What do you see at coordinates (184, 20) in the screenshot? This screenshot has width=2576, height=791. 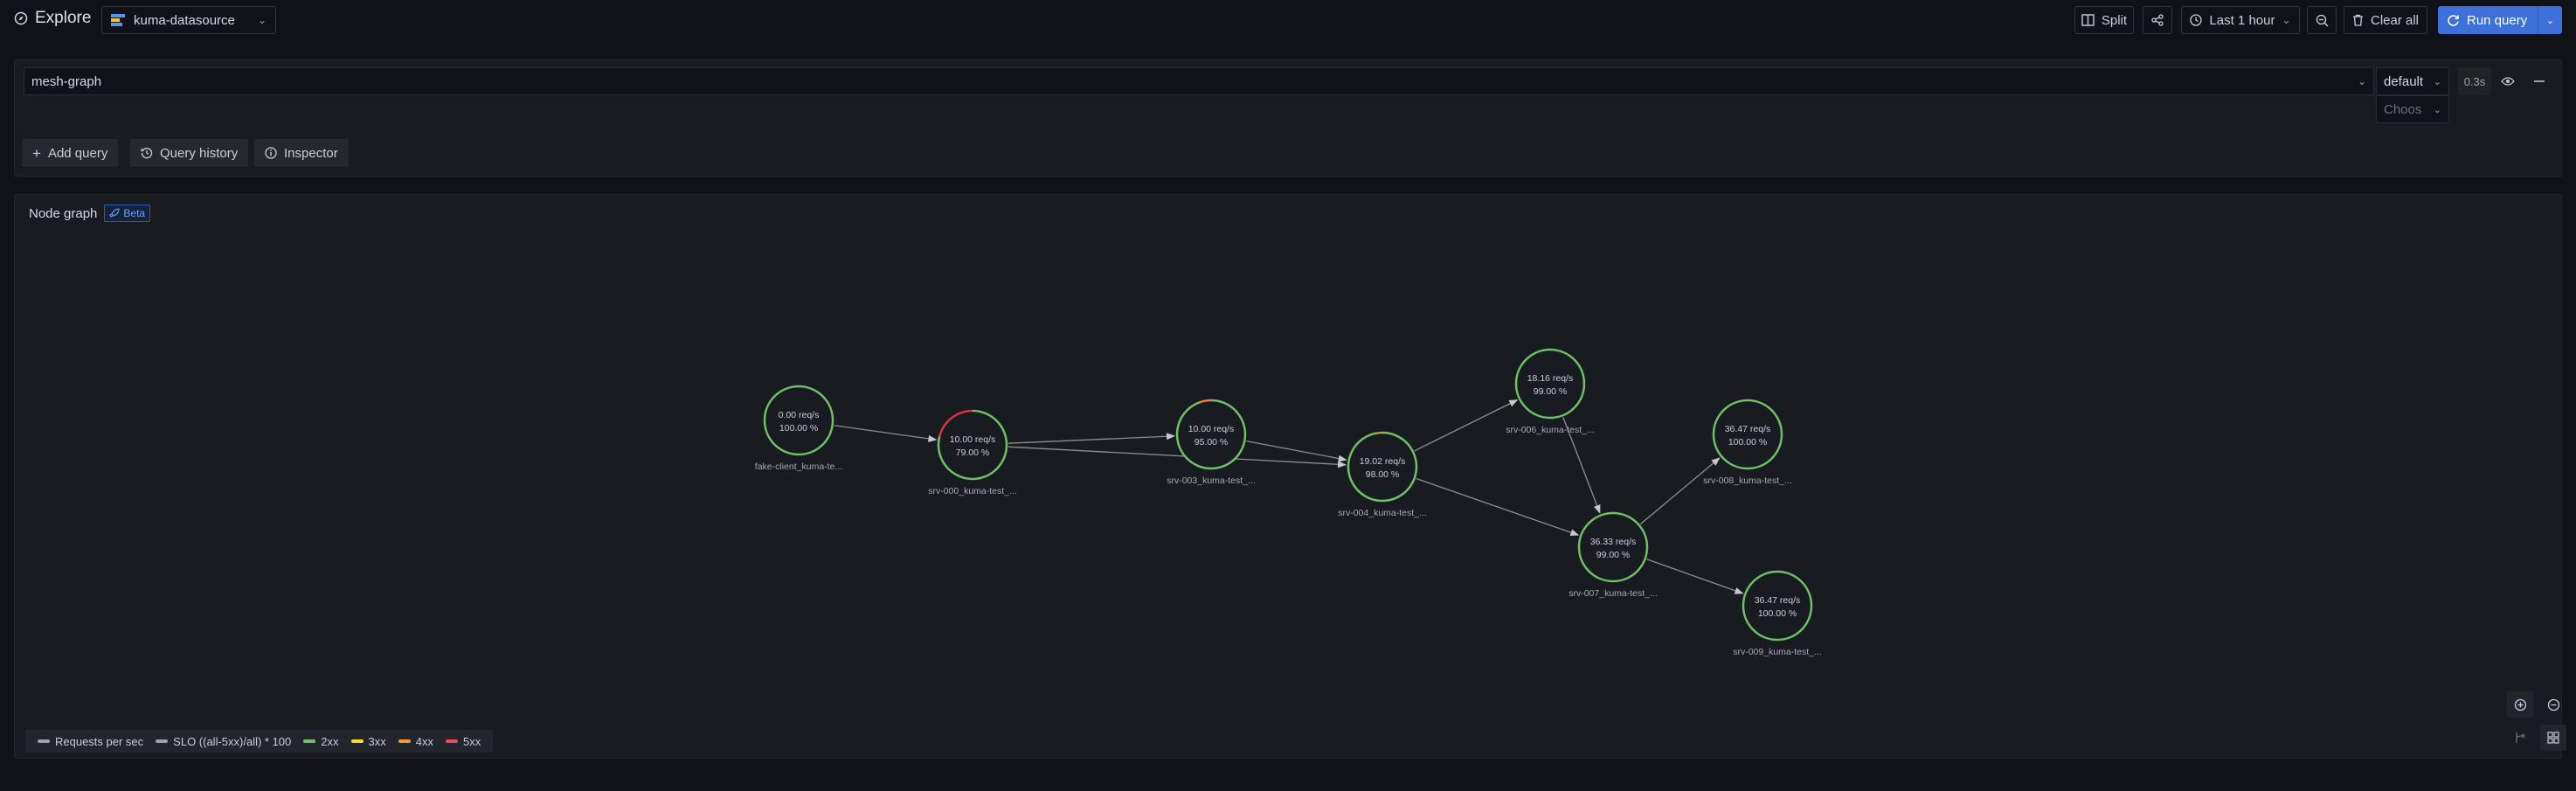 I see `datasource-name: kuma-datasource` at bounding box center [184, 20].